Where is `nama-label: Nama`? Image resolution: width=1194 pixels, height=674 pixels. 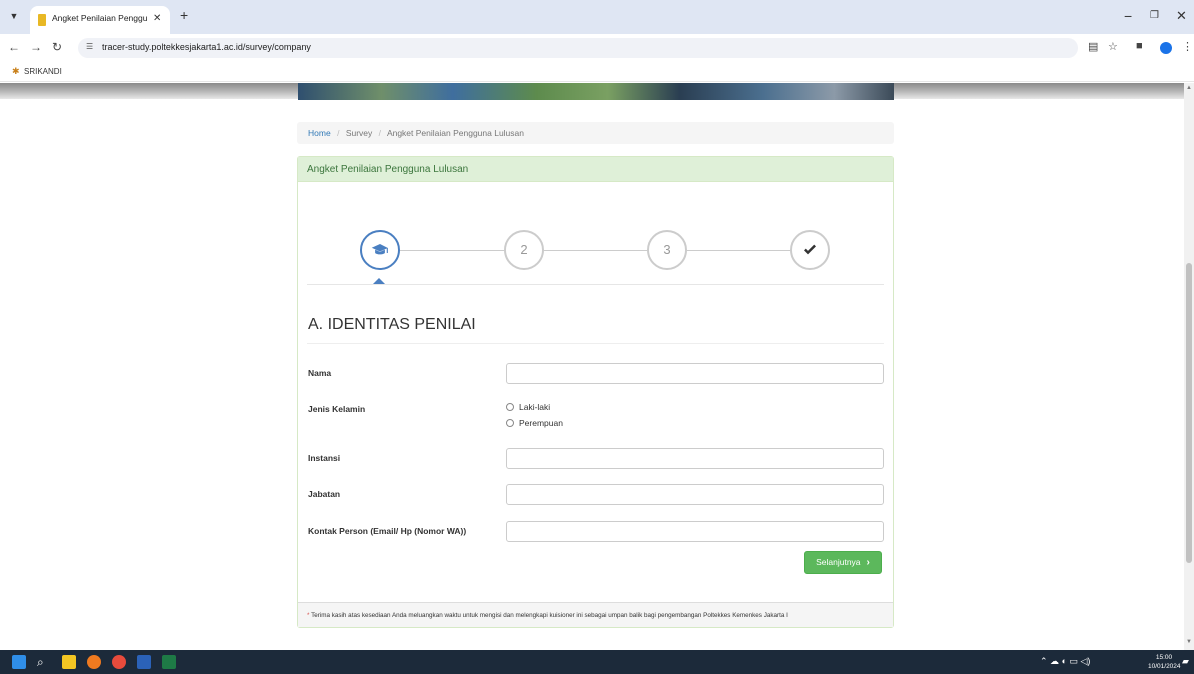 nama-label: Nama is located at coordinates (320, 373).